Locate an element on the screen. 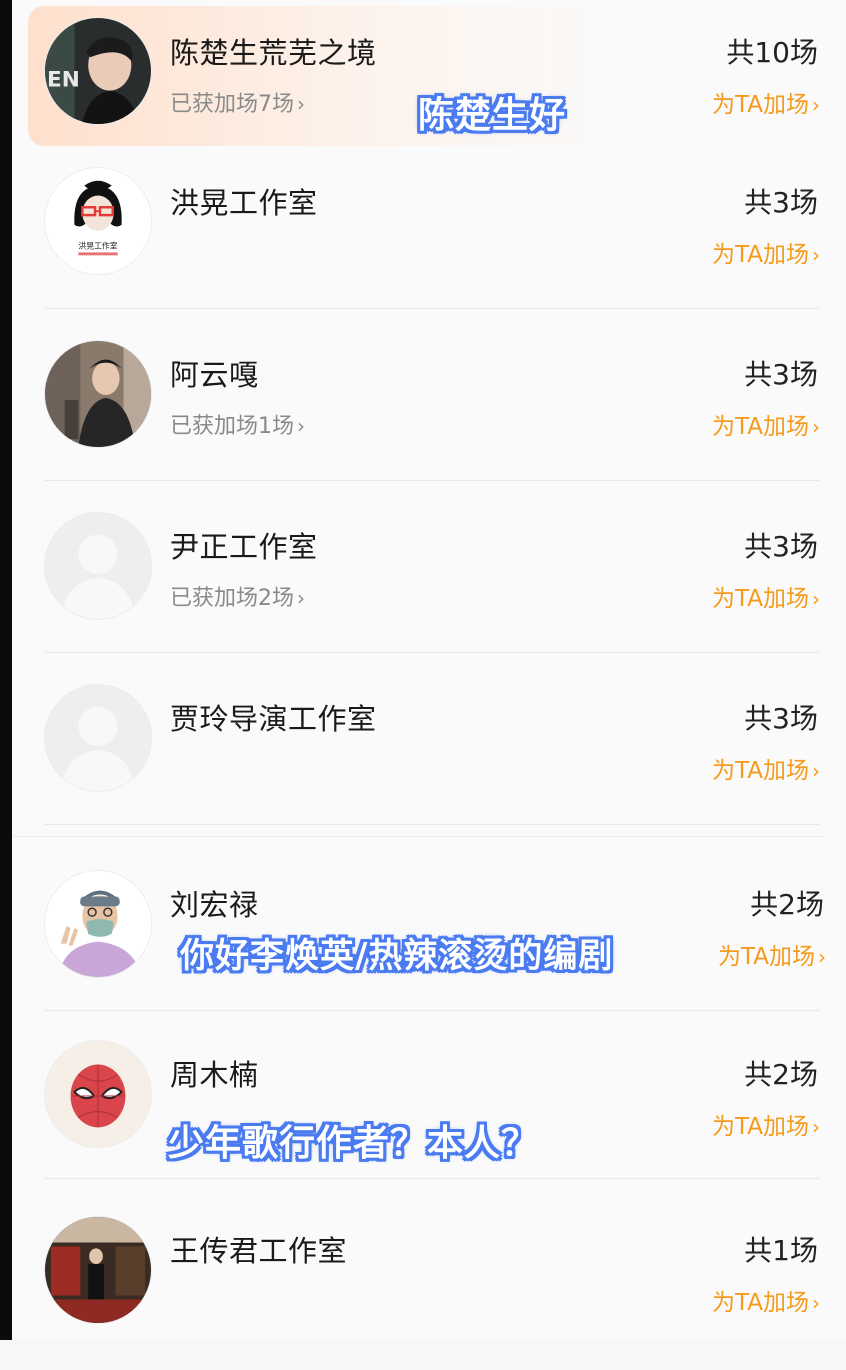 The image size is (846, 1370). boost-received-text: 已获加场7场 is located at coordinates (232, 104).